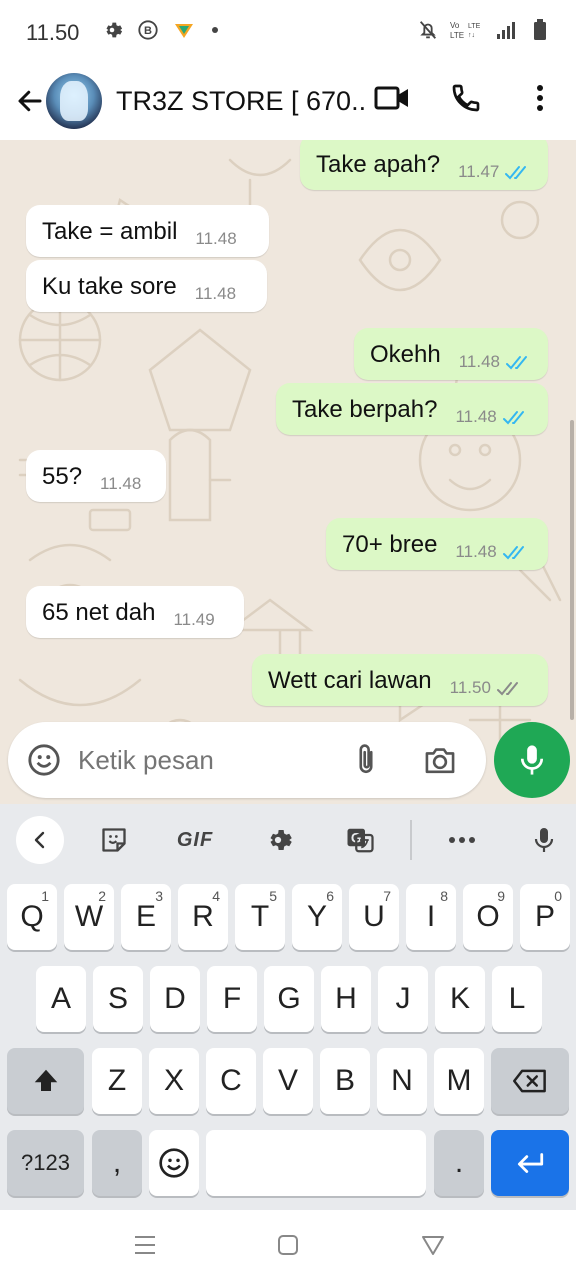 The width and height of the screenshot is (576, 1280). I want to click on key: L, so click(517, 999).